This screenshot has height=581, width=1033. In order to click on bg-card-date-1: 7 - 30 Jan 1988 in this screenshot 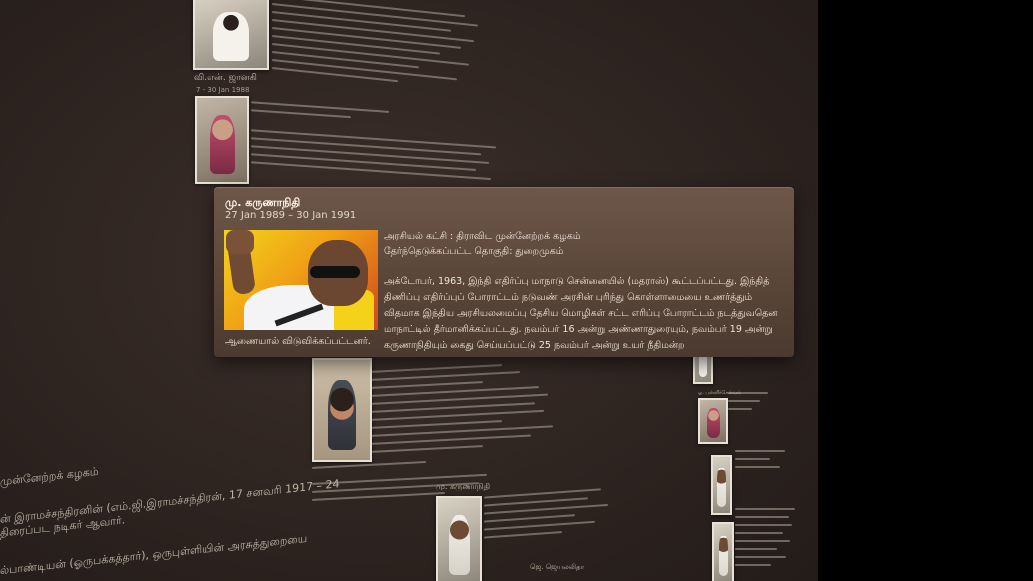, I will do `click(223, 90)`.